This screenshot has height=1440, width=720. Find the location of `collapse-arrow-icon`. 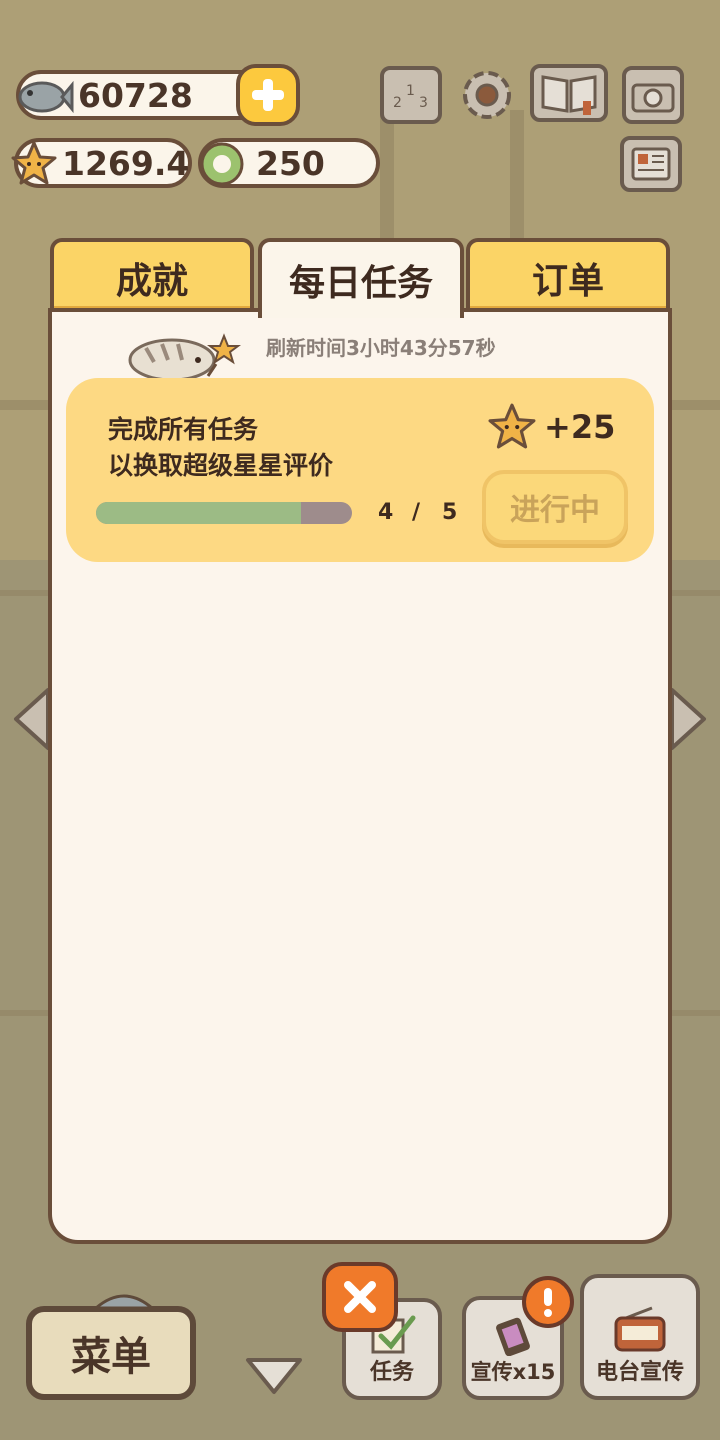

collapse-arrow-icon is located at coordinates (274, 1376).